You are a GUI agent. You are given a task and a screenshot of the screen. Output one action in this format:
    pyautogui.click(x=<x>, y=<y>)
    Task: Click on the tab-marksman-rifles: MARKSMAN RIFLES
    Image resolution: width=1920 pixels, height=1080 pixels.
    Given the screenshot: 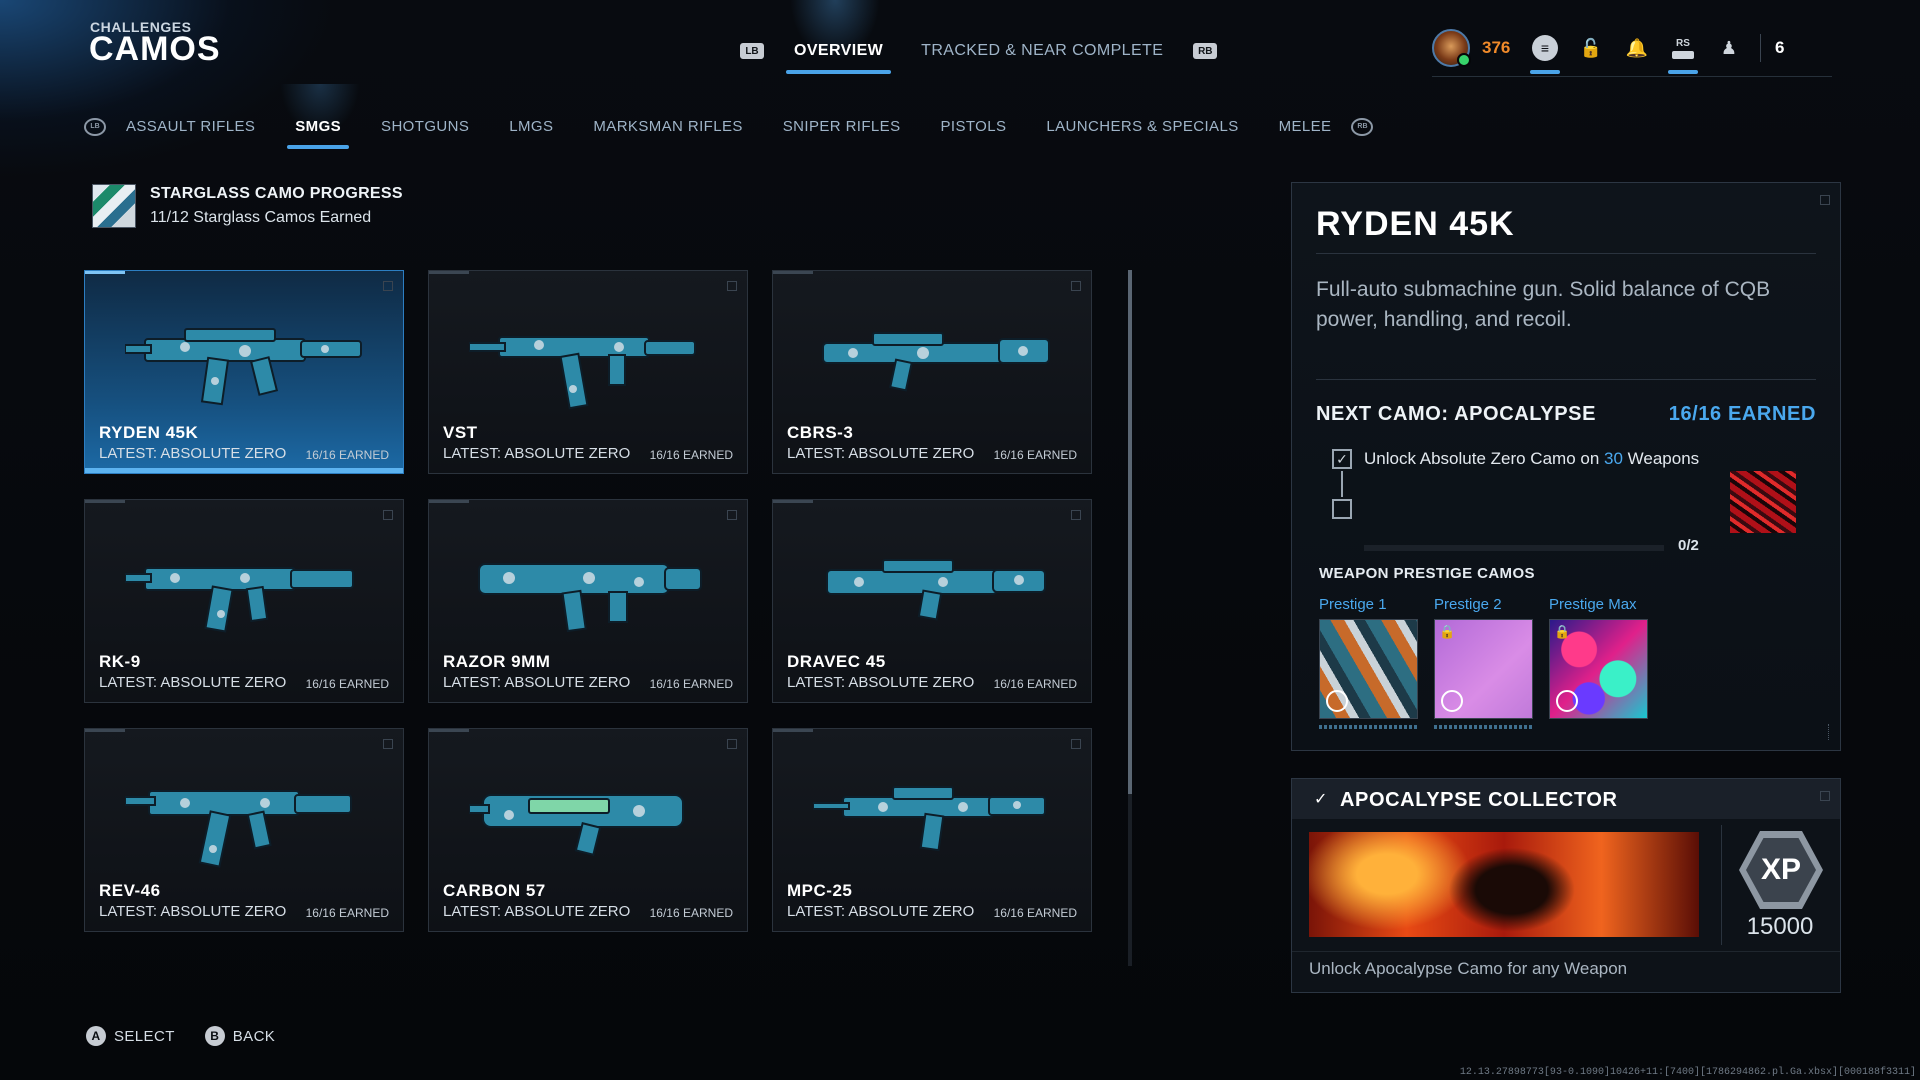 What is the action you would take?
    pyautogui.click(x=667, y=126)
    